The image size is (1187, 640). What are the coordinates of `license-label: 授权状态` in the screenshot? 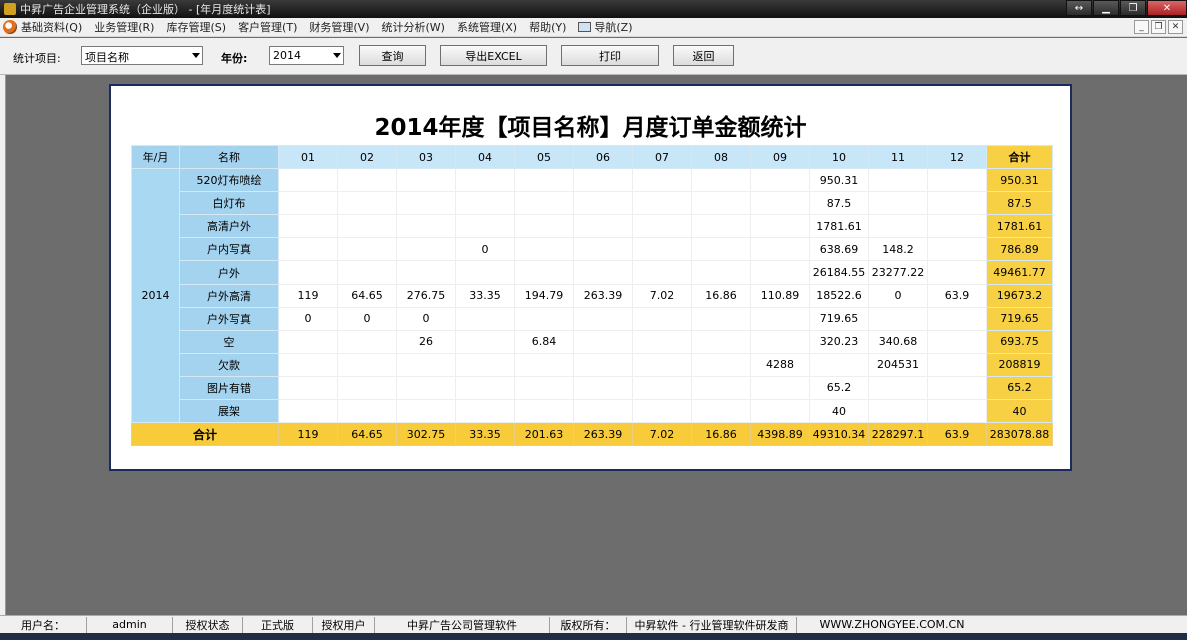 It's located at (208, 624).